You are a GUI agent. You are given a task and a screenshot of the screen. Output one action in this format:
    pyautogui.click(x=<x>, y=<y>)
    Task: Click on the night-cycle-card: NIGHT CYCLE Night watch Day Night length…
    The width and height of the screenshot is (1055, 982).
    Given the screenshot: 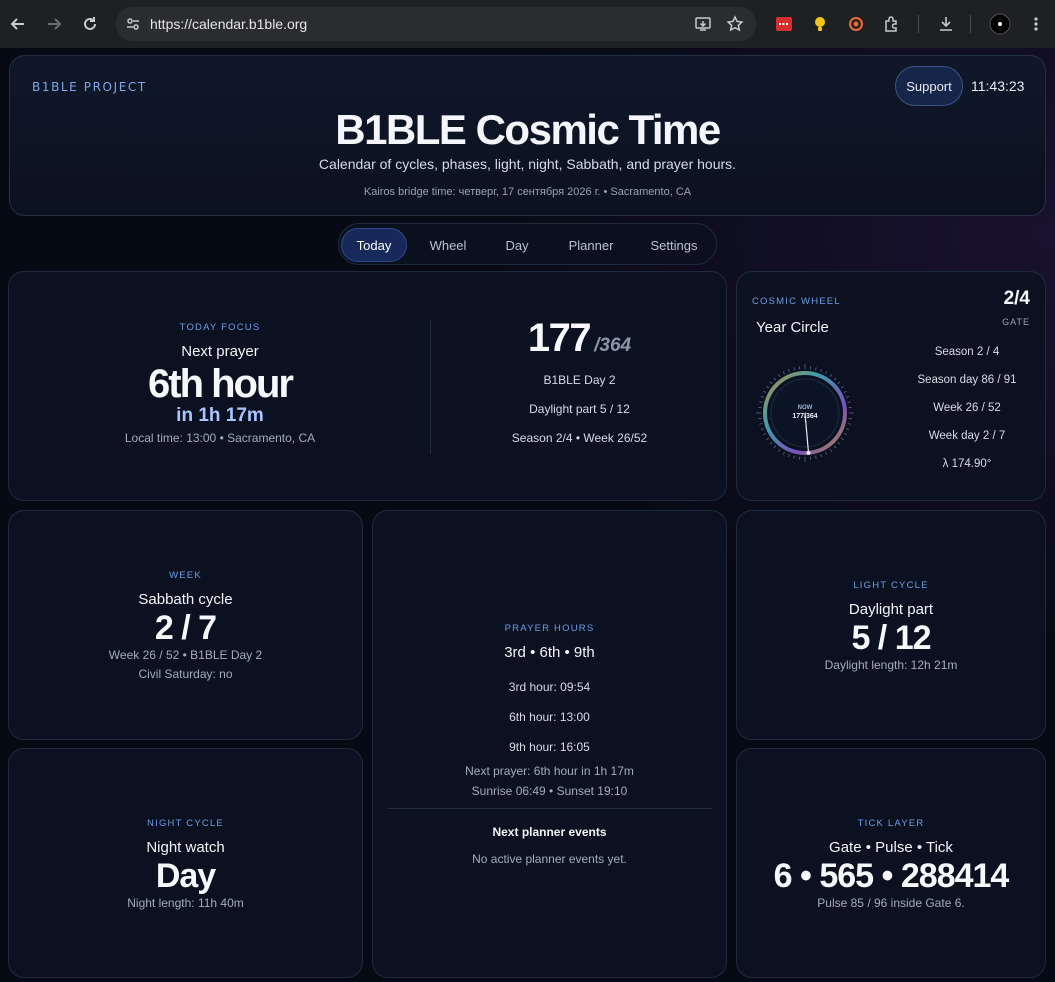 What is the action you would take?
    pyautogui.click(x=185, y=863)
    